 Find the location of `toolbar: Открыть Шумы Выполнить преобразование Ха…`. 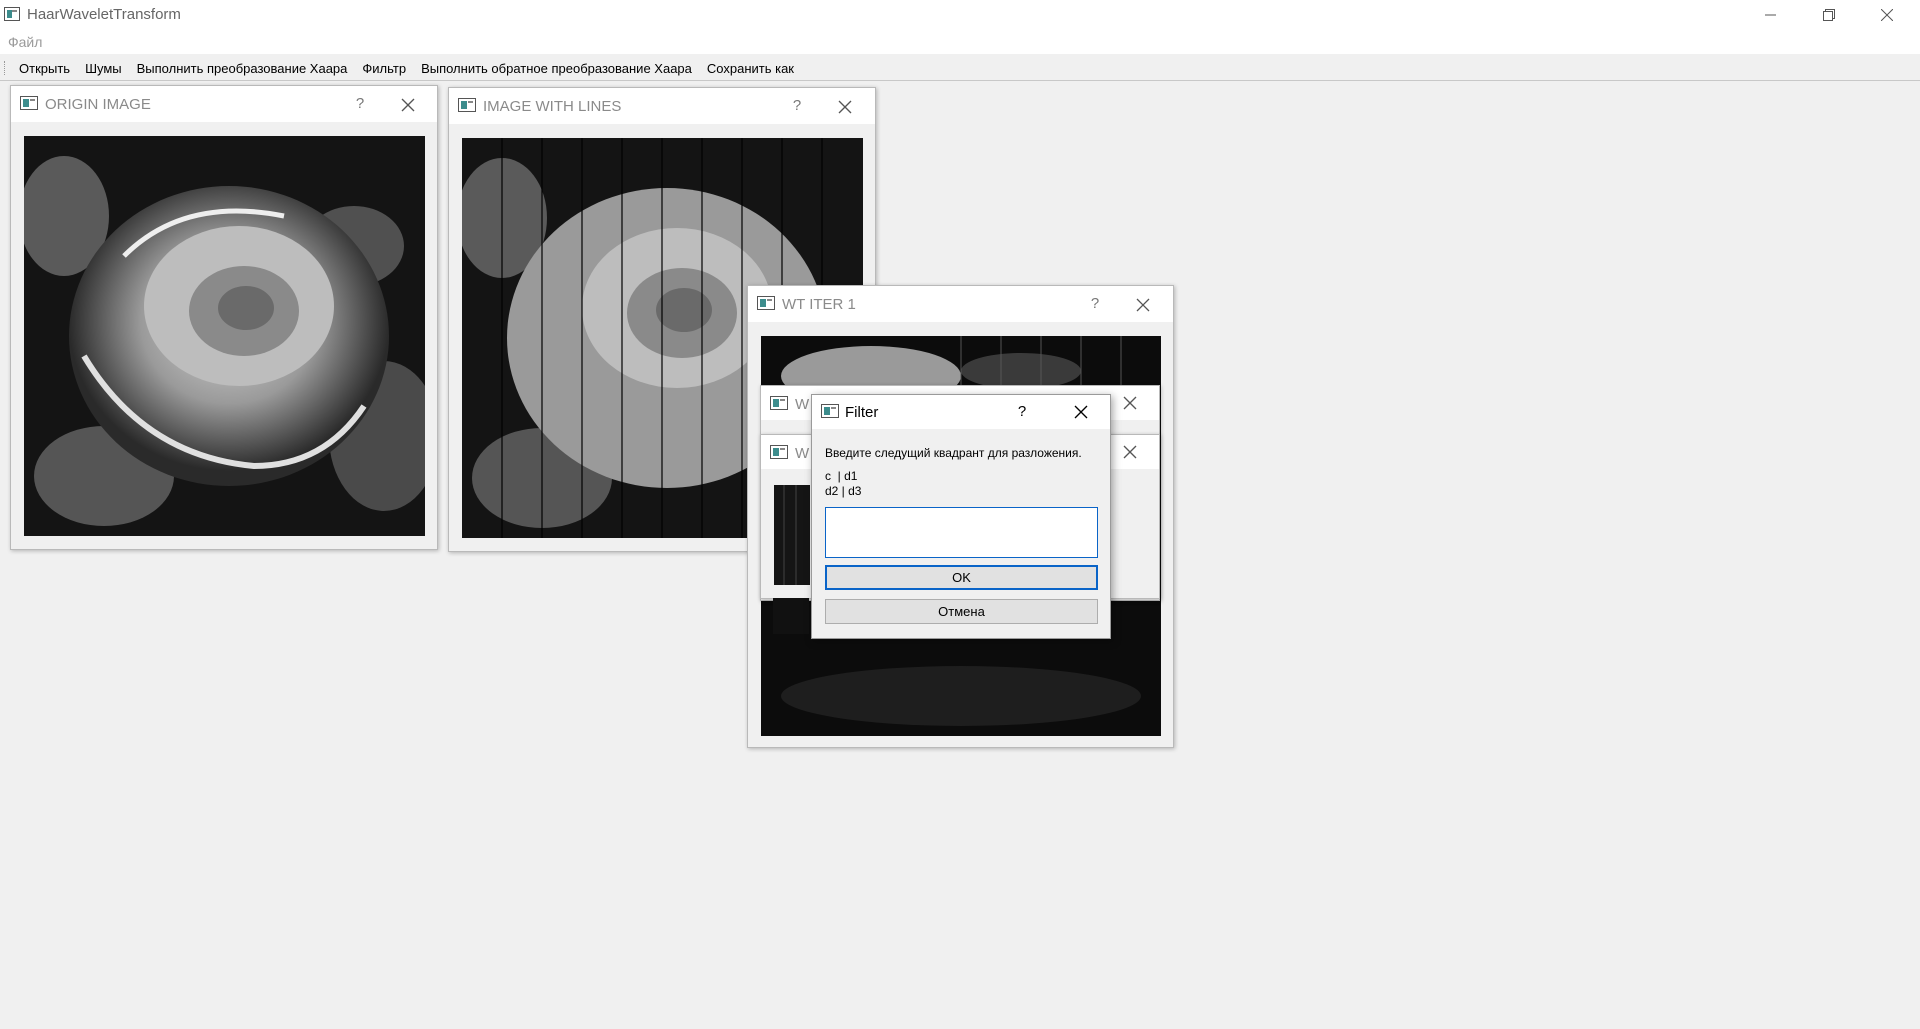

toolbar: Открыть Шумы Выполнить преобразование Ха… is located at coordinates (960, 68).